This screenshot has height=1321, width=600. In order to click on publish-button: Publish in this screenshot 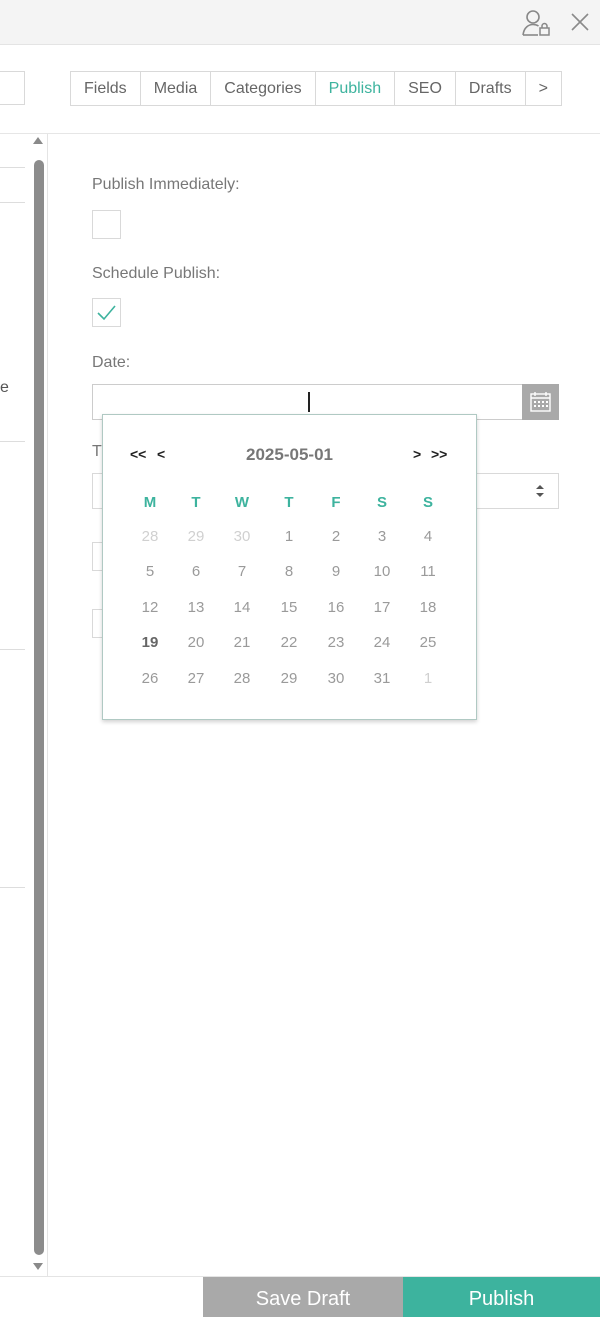, I will do `click(501, 1297)`.